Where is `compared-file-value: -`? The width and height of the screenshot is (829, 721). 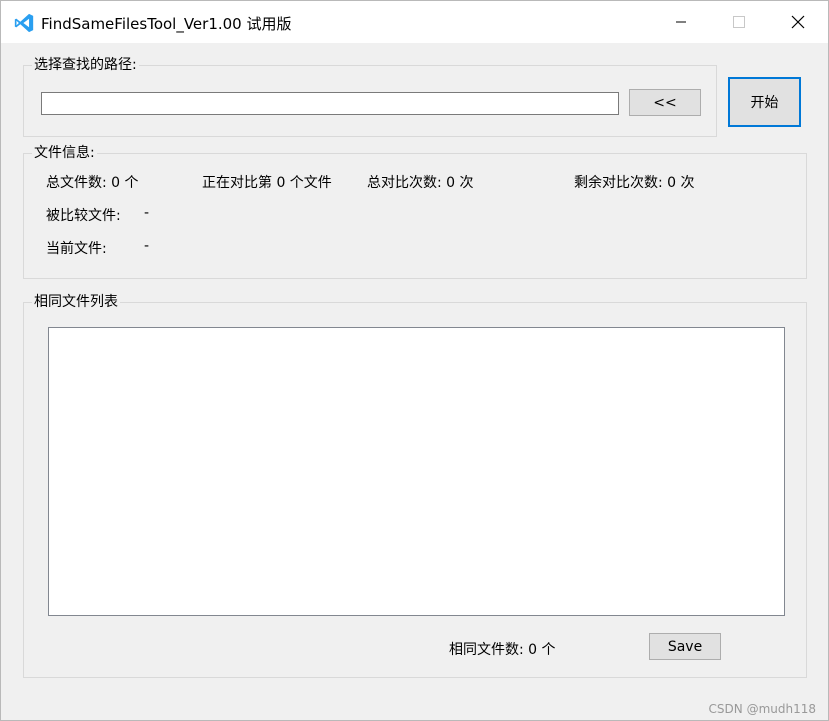 compared-file-value: - is located at coordinates (147, 213).